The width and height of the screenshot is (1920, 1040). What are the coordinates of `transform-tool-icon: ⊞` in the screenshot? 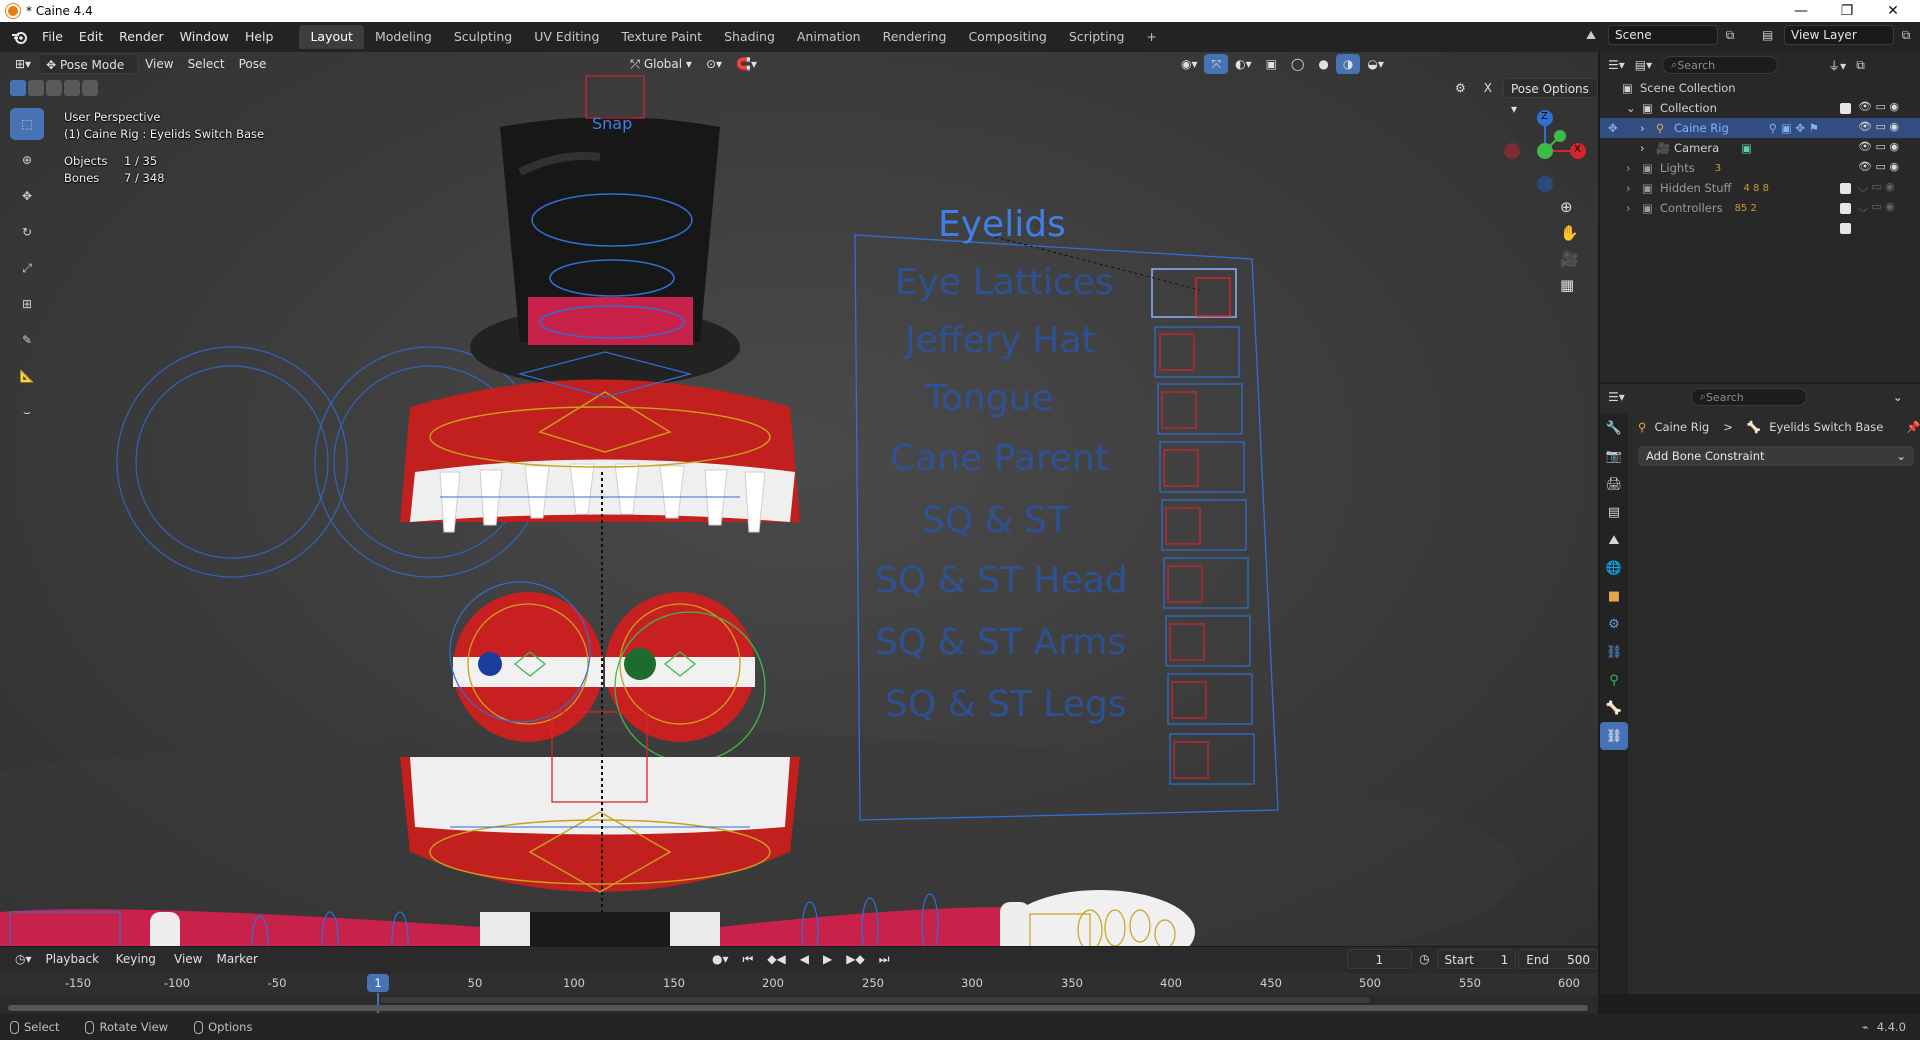 It's located at (27, 304).